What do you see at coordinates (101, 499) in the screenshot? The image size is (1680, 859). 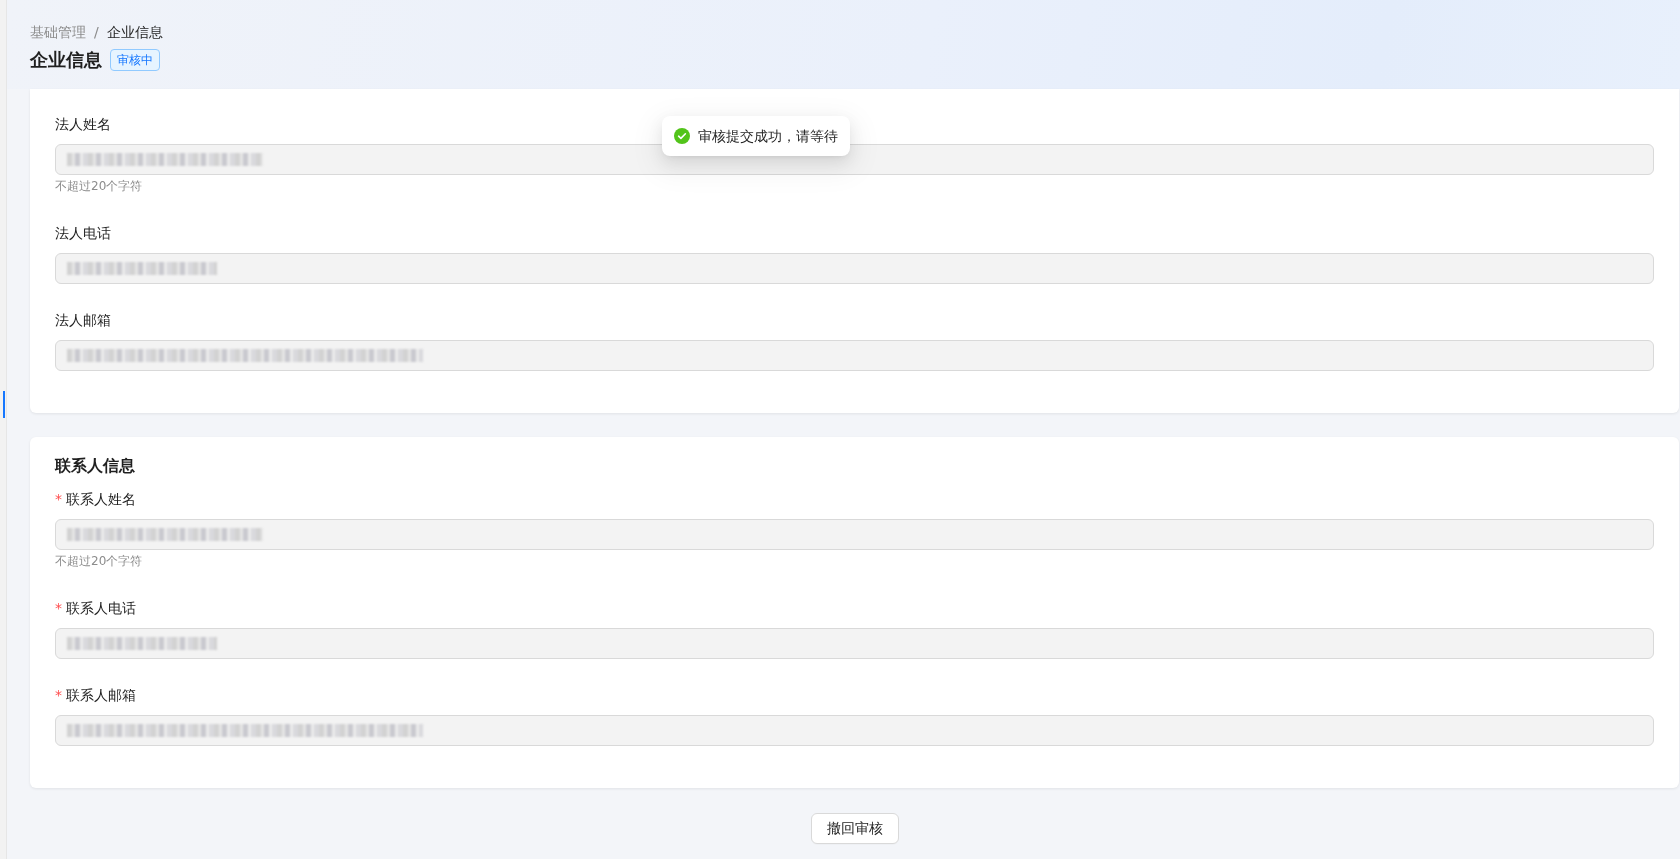 I see `field-label: 联系人姓名` at bounding box center [101, 499].